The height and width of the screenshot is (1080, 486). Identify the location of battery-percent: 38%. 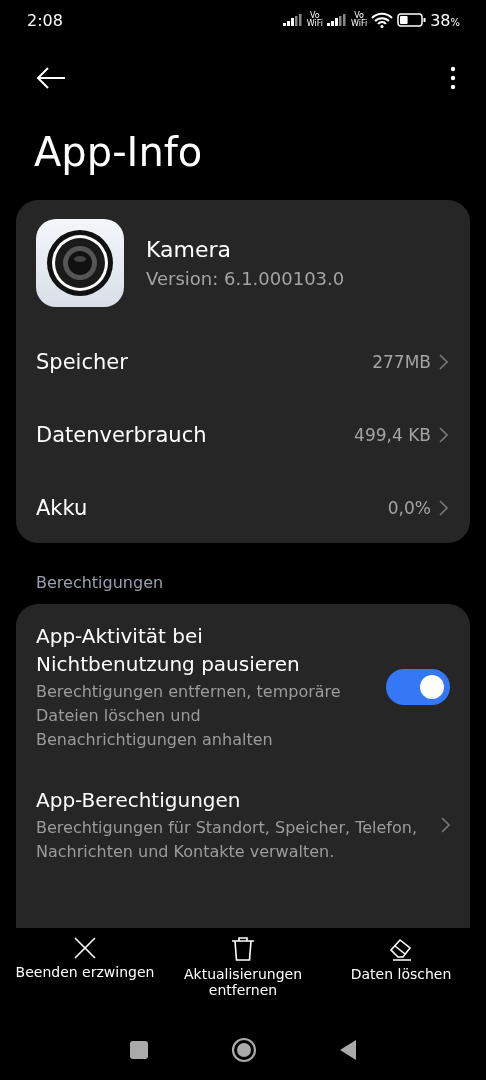
(445, 20).